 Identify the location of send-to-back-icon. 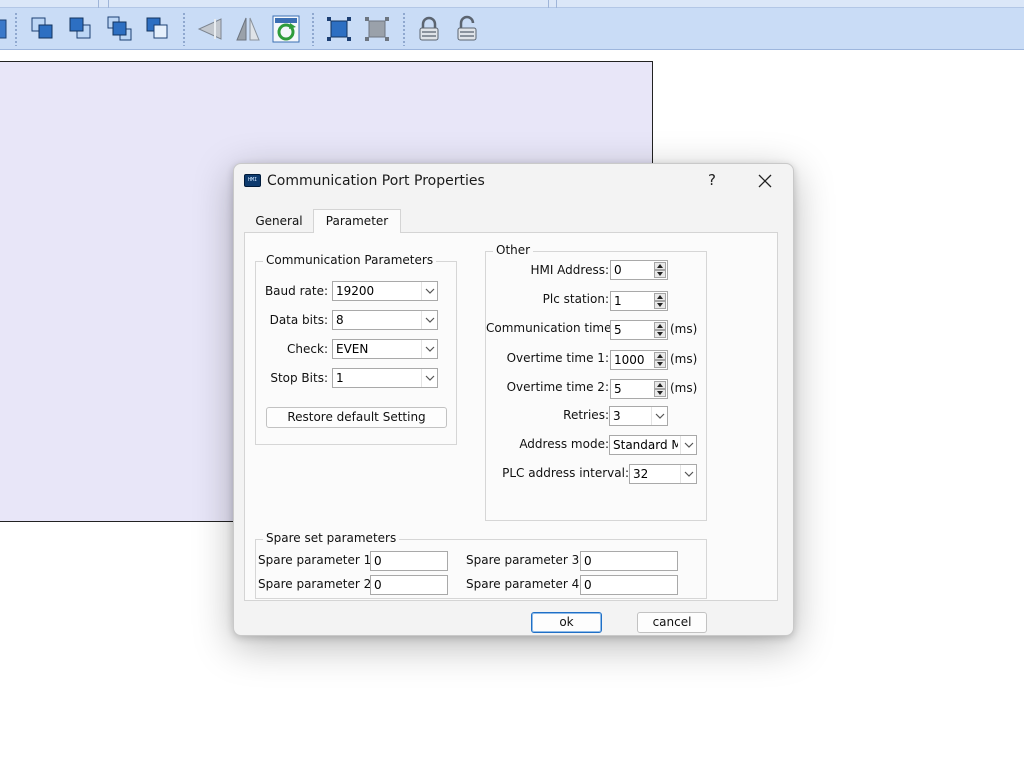
(158, 29).